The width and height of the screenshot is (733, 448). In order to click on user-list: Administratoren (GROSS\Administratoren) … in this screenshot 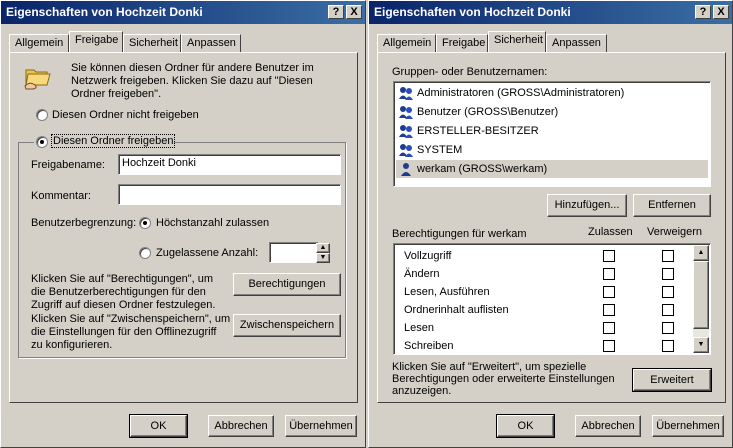, I will do `click(552, 134)`.